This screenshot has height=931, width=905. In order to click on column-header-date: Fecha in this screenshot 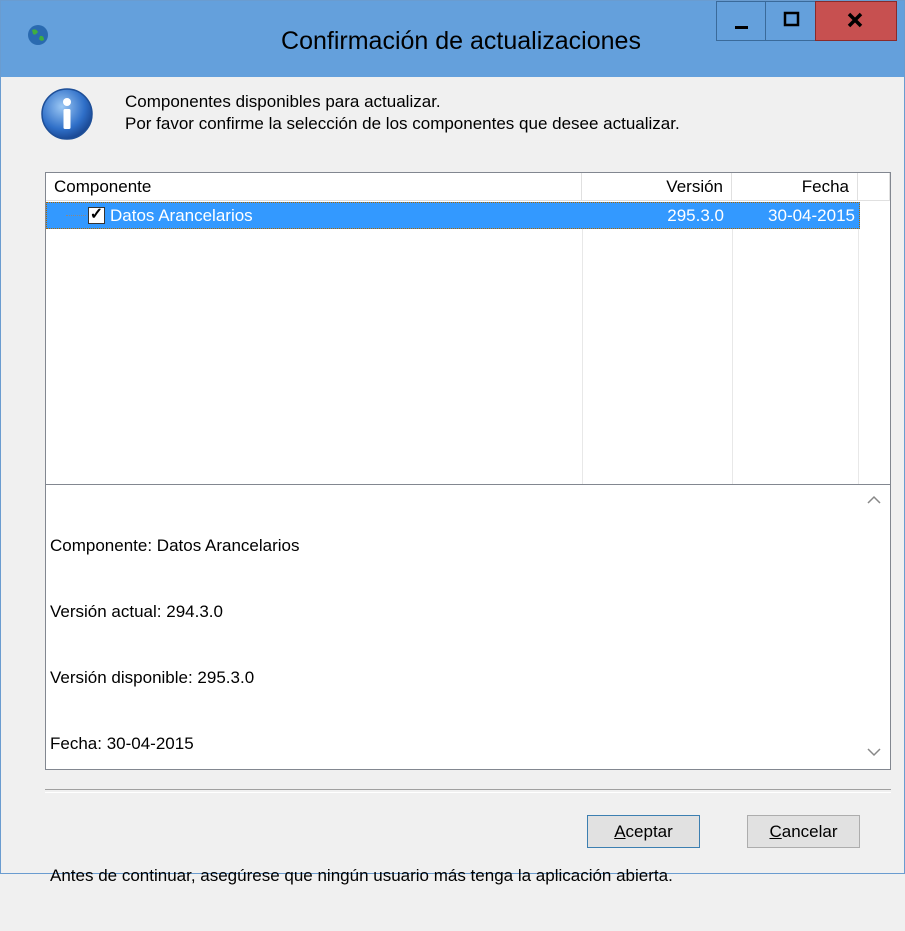, I will do `click(795, 187)`.